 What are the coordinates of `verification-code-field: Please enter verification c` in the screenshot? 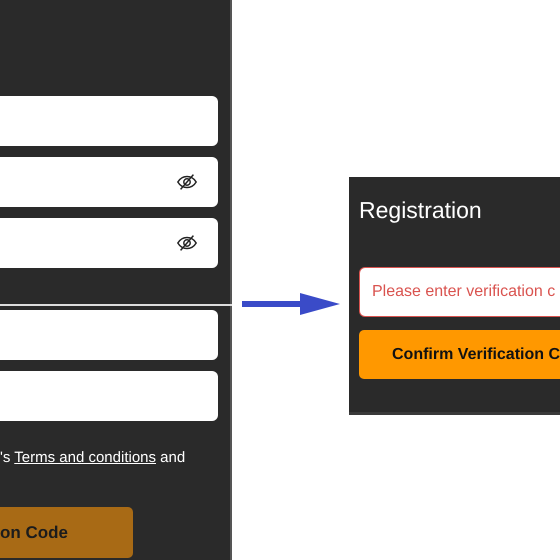 It's located at (459, 292).